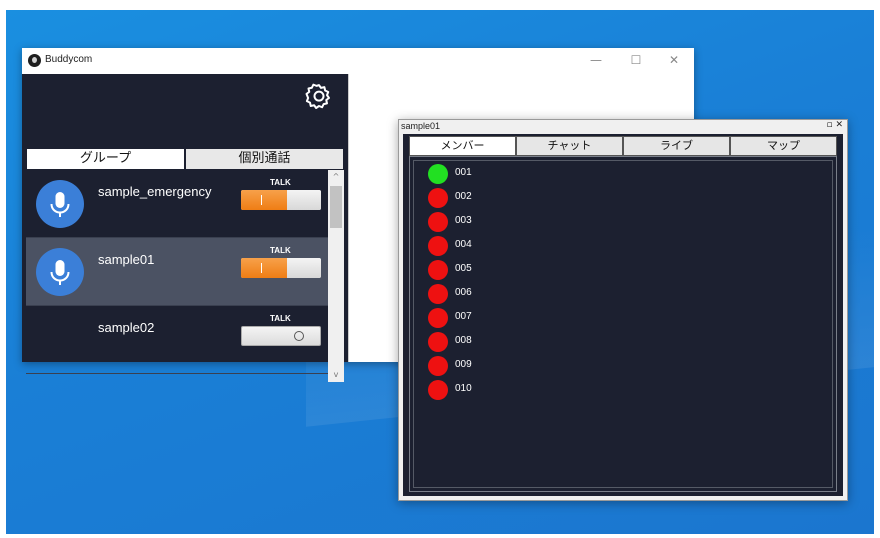 The image size is (880, 538). I want to click on tab-group: グループ, so click(105, 159).